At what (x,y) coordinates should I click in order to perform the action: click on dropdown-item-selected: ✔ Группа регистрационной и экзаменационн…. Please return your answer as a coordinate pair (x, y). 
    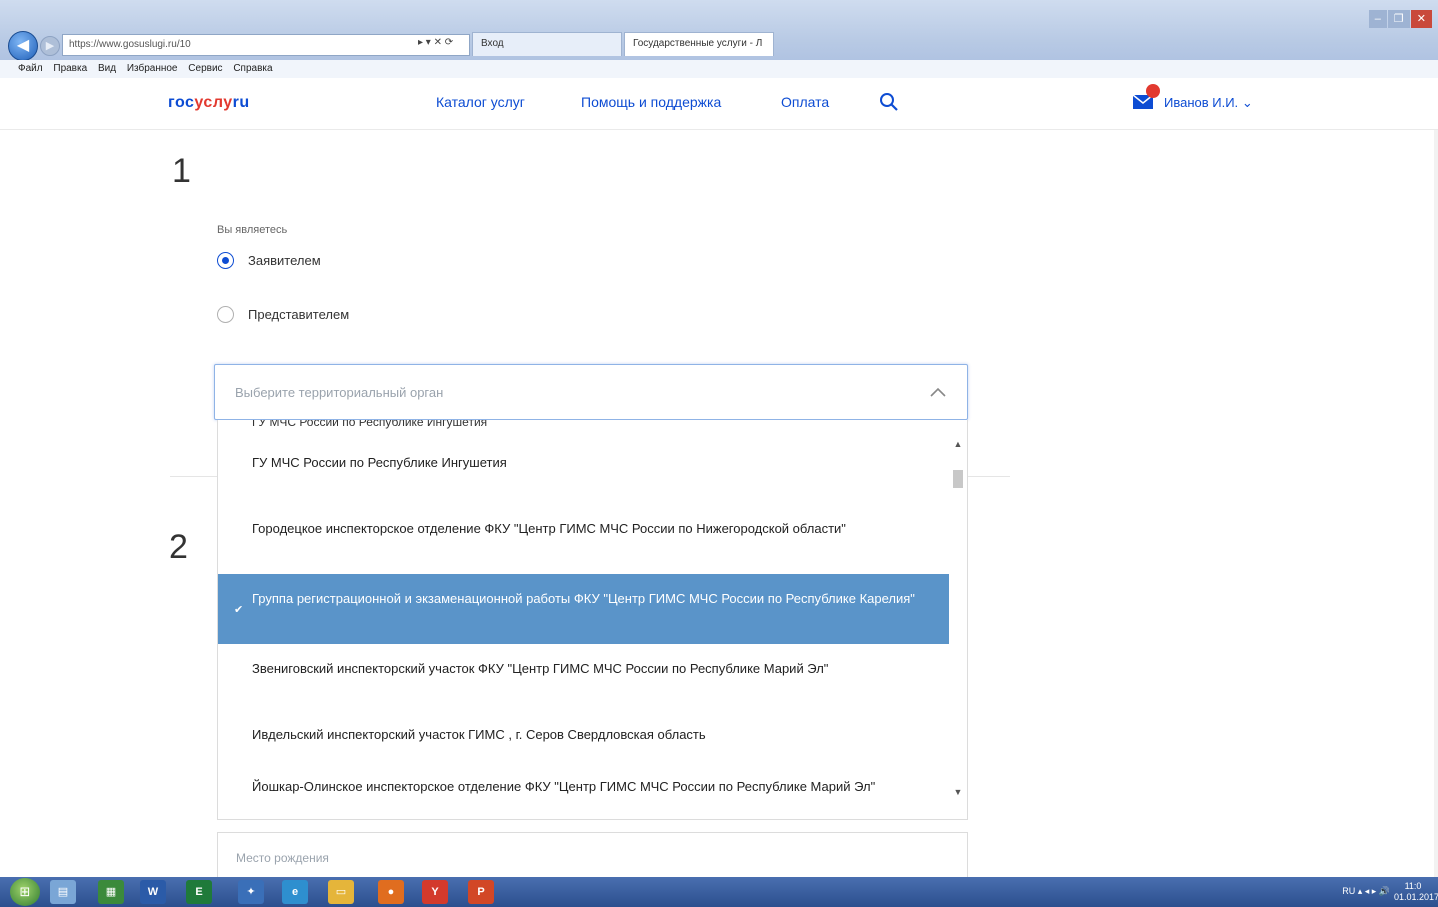
    Looking at the image, I should click on (584, 609).